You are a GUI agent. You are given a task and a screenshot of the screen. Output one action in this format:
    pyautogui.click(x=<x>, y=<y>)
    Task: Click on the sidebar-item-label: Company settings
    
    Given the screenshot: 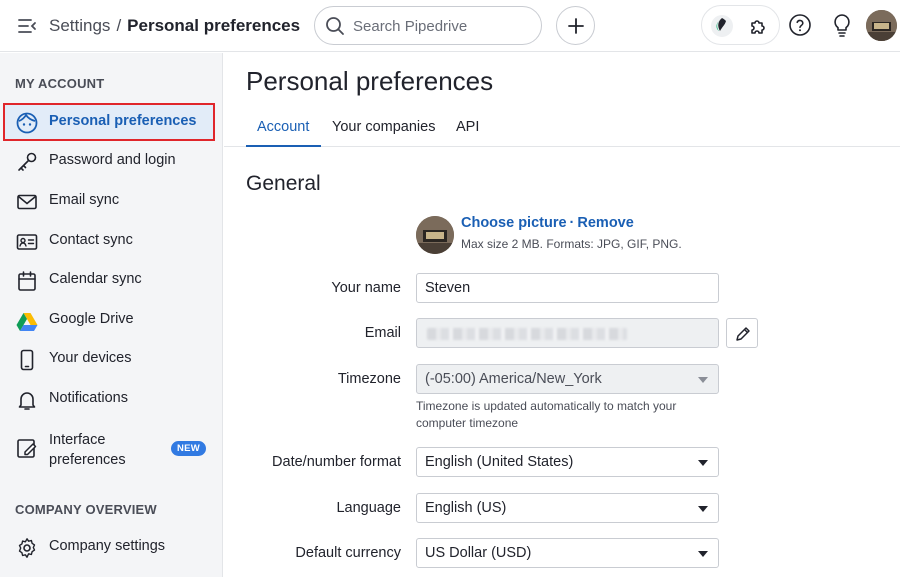 What is the action you would take?
    pyautogui.click(x=107, y=546)
    